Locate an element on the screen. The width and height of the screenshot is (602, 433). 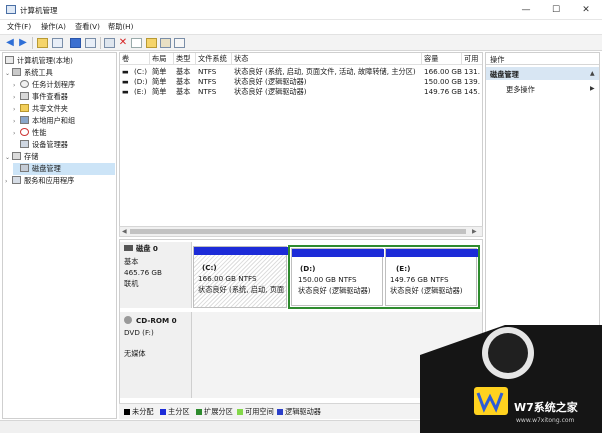
actions-header: 操作 is located at coordinates (542, 59).